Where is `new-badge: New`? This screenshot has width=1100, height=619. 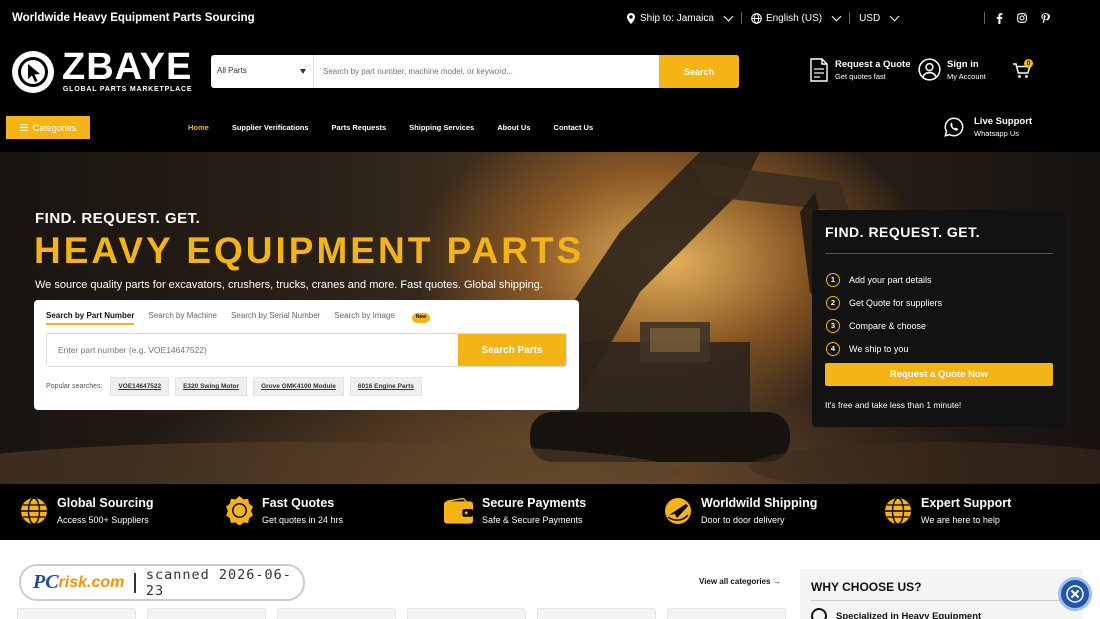 new-badge: New is located at coordinates (421, 318).